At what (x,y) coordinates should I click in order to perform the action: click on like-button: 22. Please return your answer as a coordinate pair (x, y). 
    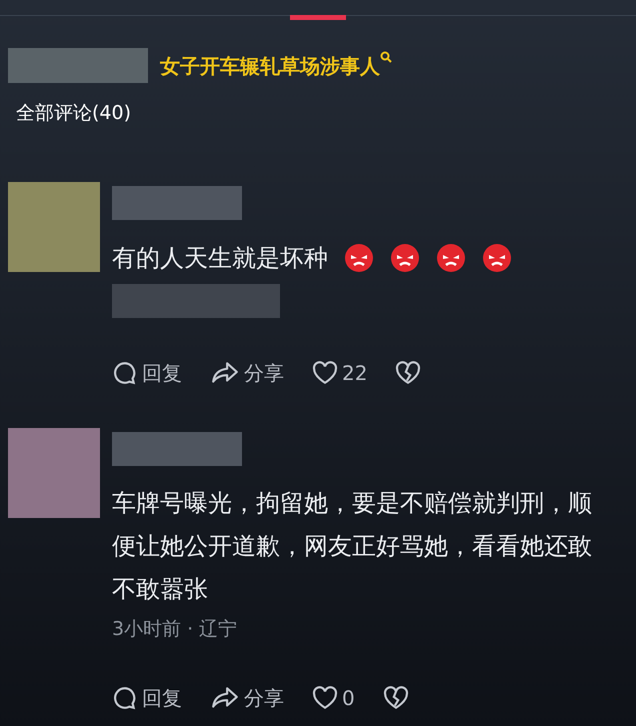
    Looking at the image, I should click on (340, 373).